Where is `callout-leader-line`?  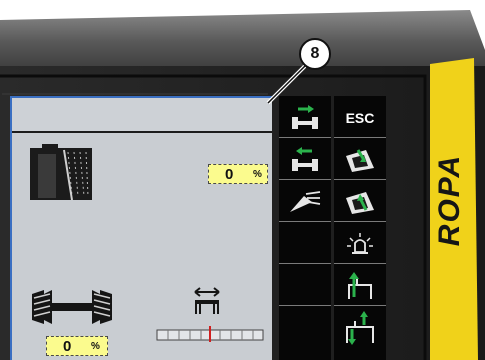
callout-leader-line is located at coordinates (286, 84).